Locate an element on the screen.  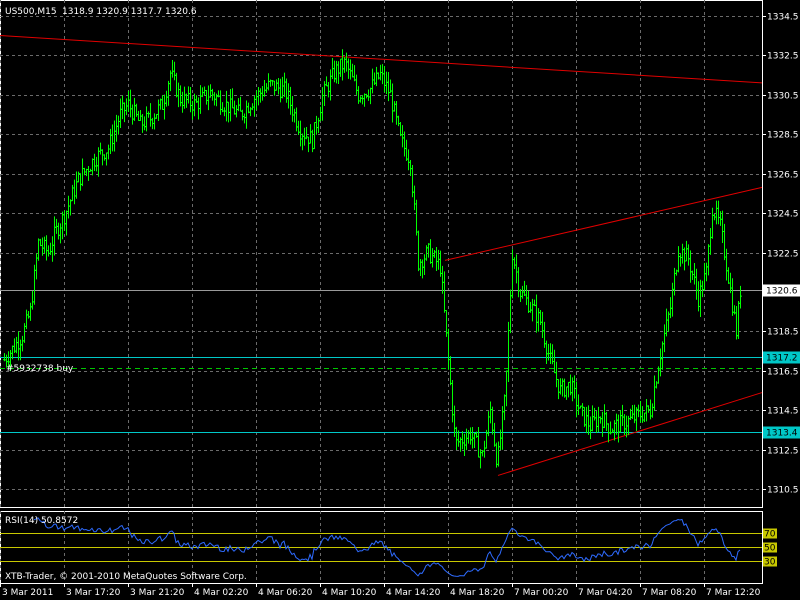
rsi-panel is located at coordinates (381, 547).